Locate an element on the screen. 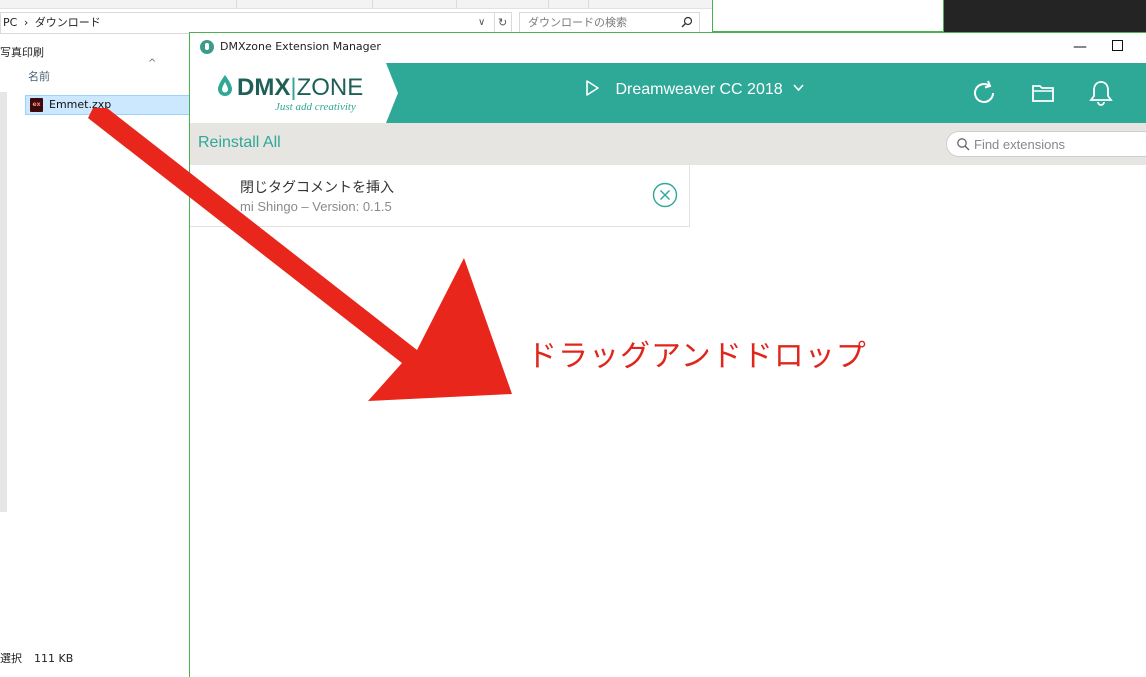 Image resolution: width=1146 pixels, height=677 pixels. status-size: 111 KB is located at coordinates (54, 658).